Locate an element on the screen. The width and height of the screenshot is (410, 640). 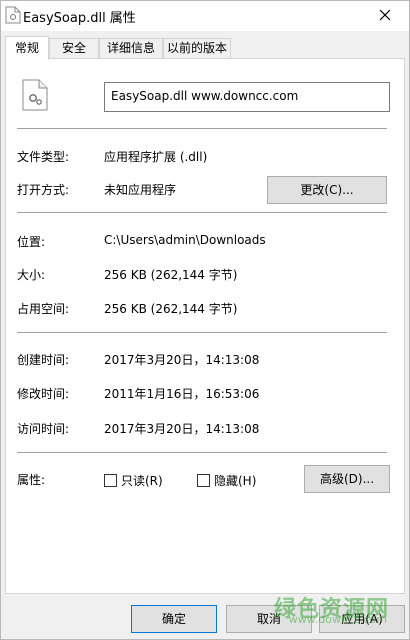
open-with-label: 打开方式: is located at coordinates (43, 190).